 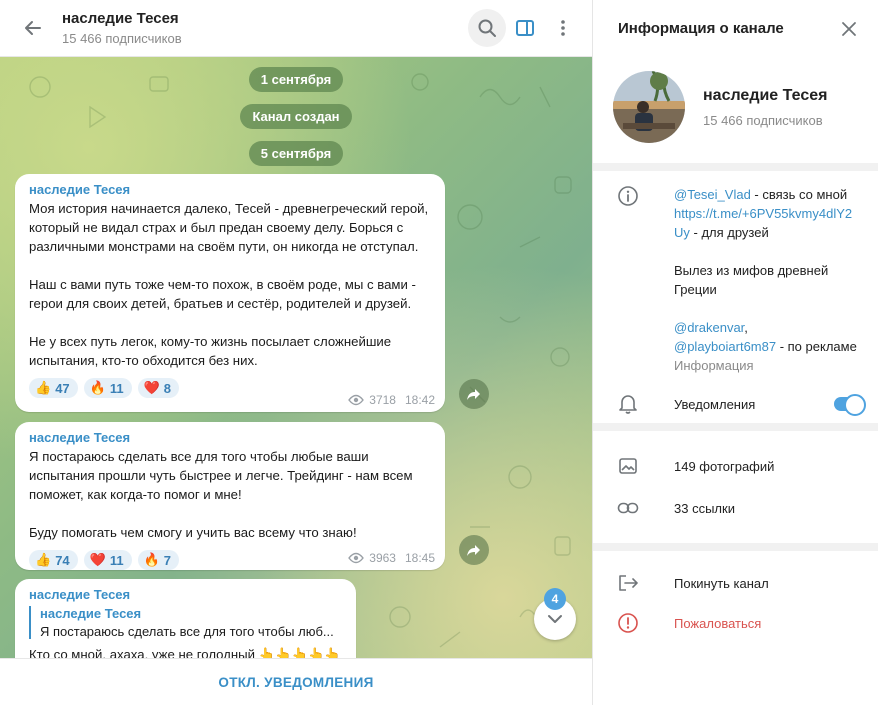 What do you see at coordinates (265, 28) in the screenshot?
I see `chat-title-block: наследие Тесея 15 466 подписчиков` at bounding box center [265, 28].